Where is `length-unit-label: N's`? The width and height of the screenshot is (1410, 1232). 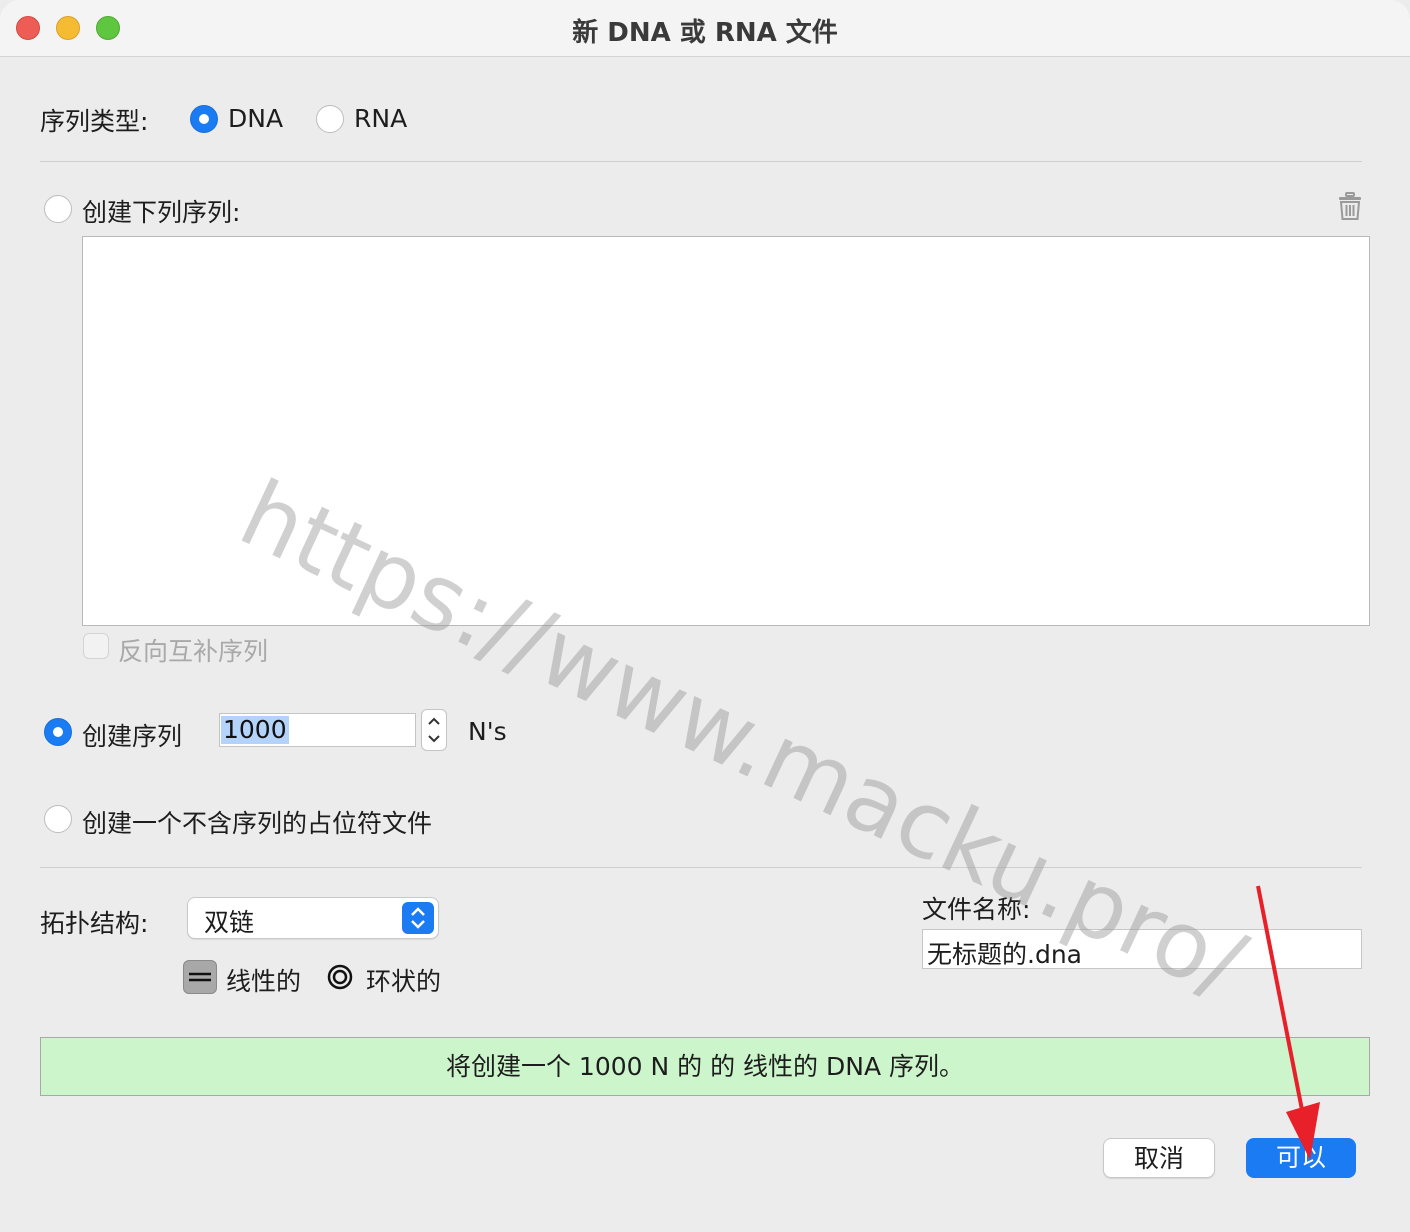 length-unit-label: N's is located at coordinates (487, 731).